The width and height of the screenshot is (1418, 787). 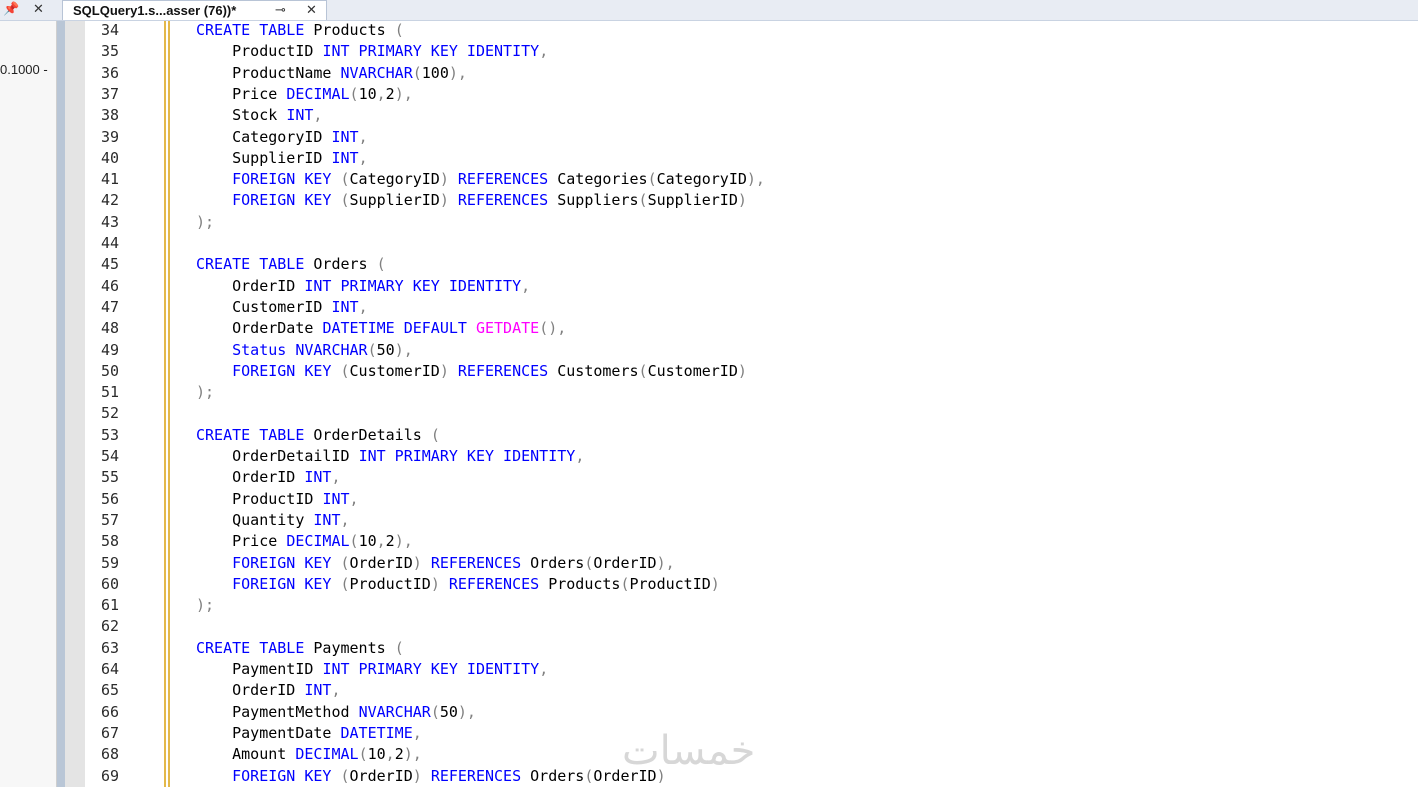 What do you see at coordinates (741, 477) in the screenshot?
I see `code-line: 55 OrderID INT,` at bounding box center [741, 477].